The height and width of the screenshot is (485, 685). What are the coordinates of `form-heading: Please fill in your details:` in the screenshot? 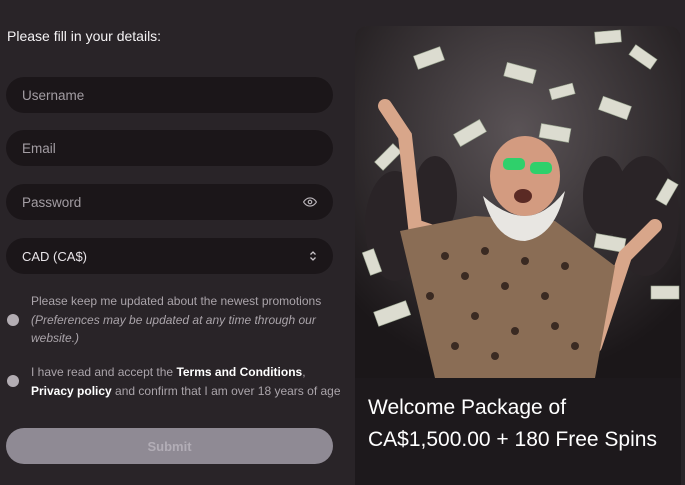 It's located at (84, 36).